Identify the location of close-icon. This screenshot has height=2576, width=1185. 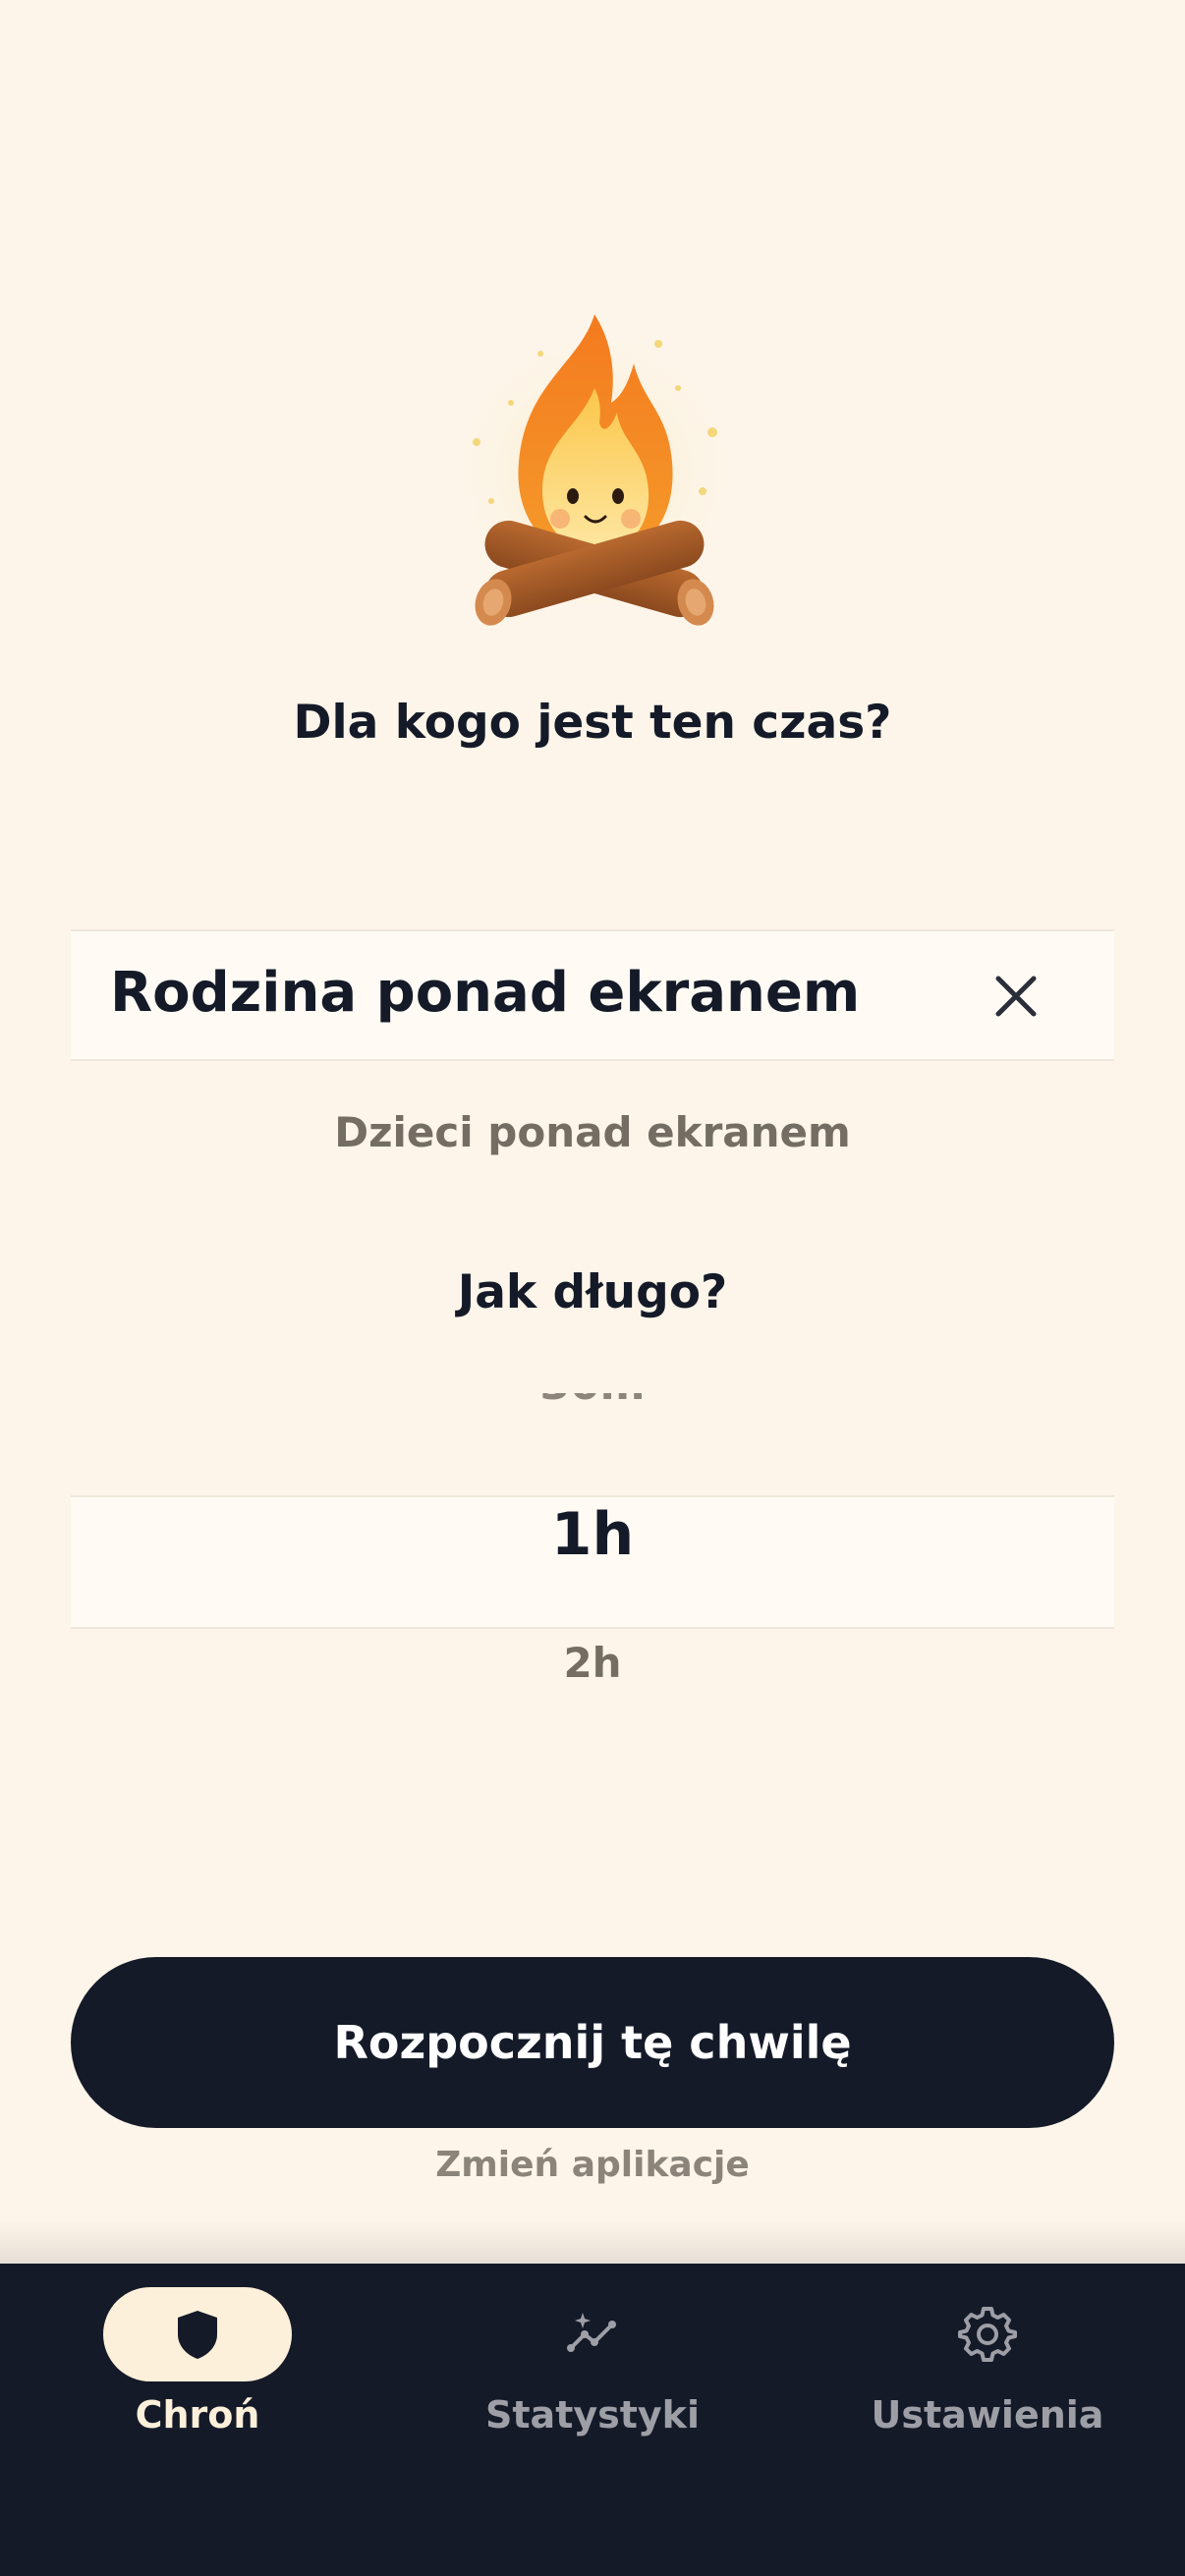
(1016, 996).